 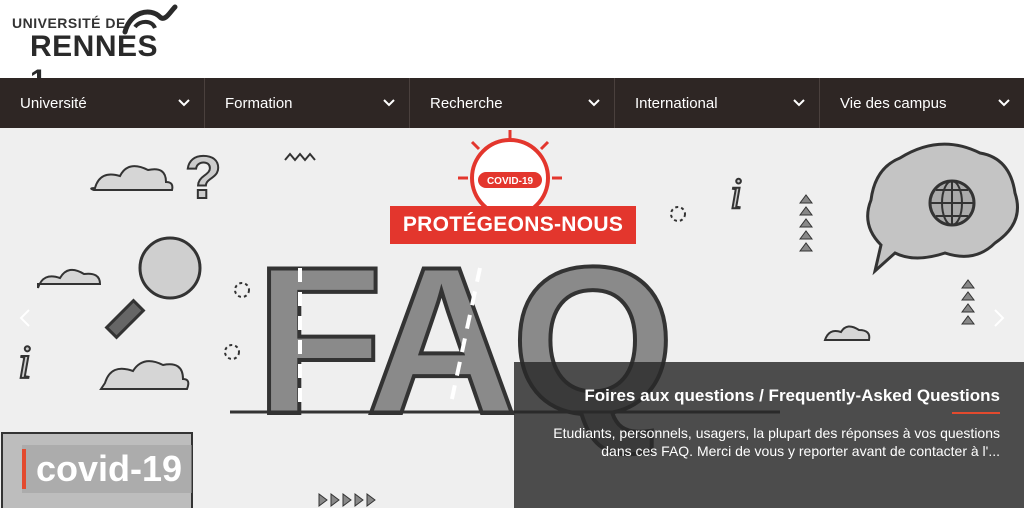 What do you see at coordinates (203, 177) in the screenshot?
I see `question-mark-icon: ?` at bounding box center [203, 177].